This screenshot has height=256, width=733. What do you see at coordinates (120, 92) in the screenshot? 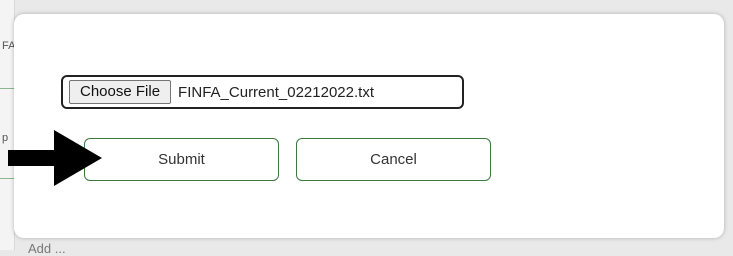
I see `choose-file-button: Choose File` at bounding box center [120, 92].